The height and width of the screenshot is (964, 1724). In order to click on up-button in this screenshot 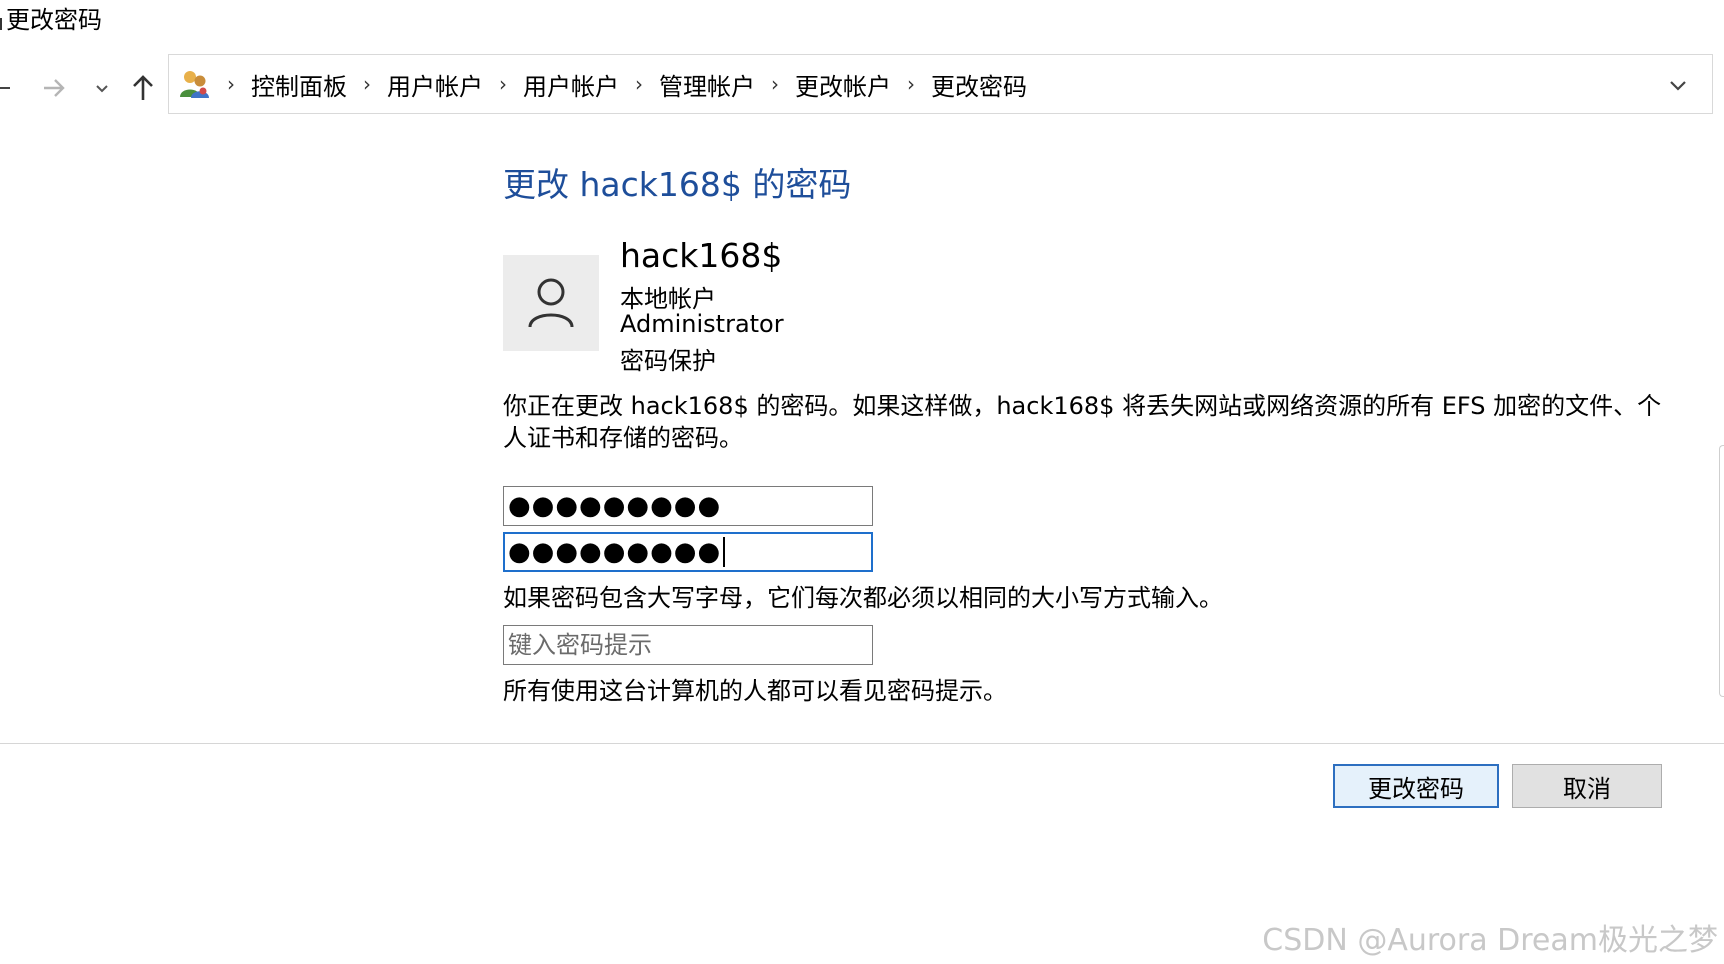, I will do `click(143, 88)`.